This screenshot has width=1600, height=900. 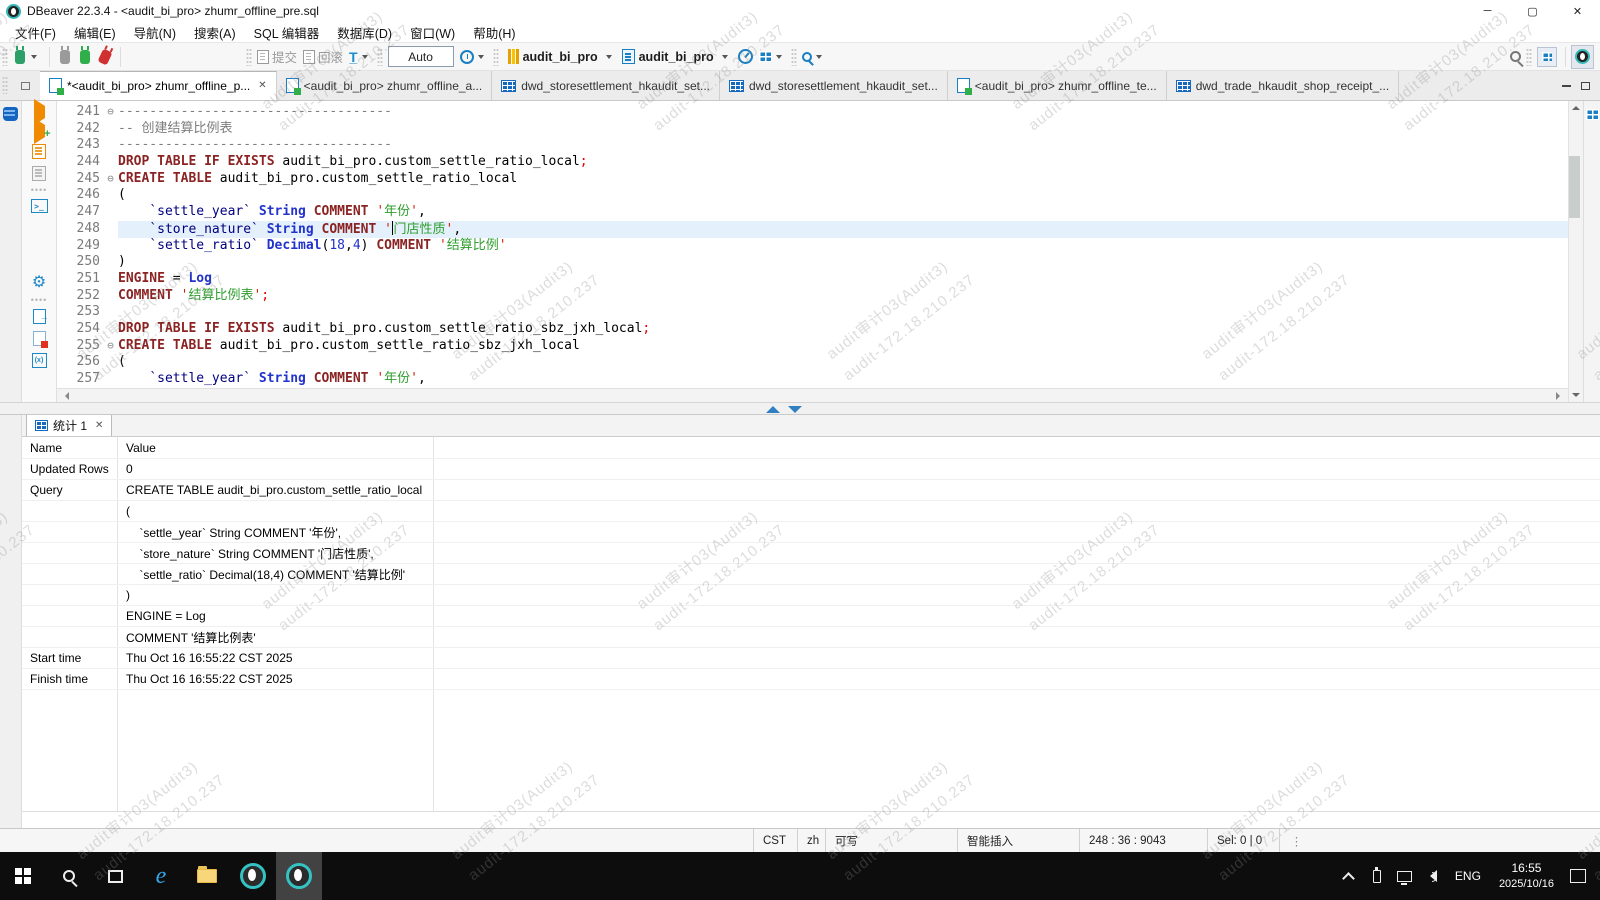 I want to click on dbeaver-taskbar-button, so click(x=253, y=876).